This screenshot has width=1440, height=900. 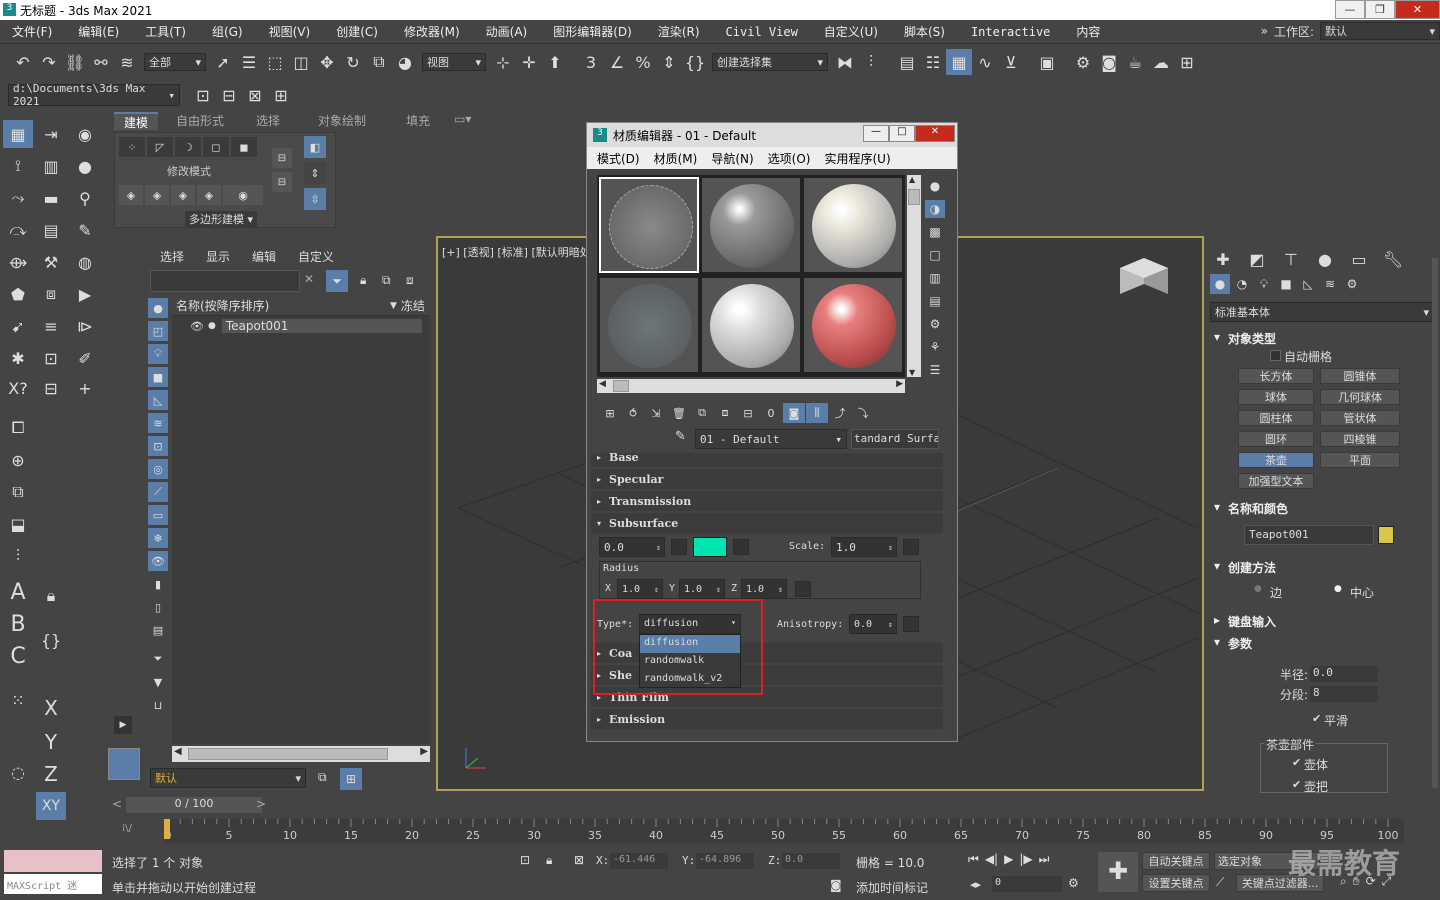 What do you see at coordinates (1109, 62) in the screenshot?
I see `render-frame-icon: ◙` at bounding box center [1109, 62].